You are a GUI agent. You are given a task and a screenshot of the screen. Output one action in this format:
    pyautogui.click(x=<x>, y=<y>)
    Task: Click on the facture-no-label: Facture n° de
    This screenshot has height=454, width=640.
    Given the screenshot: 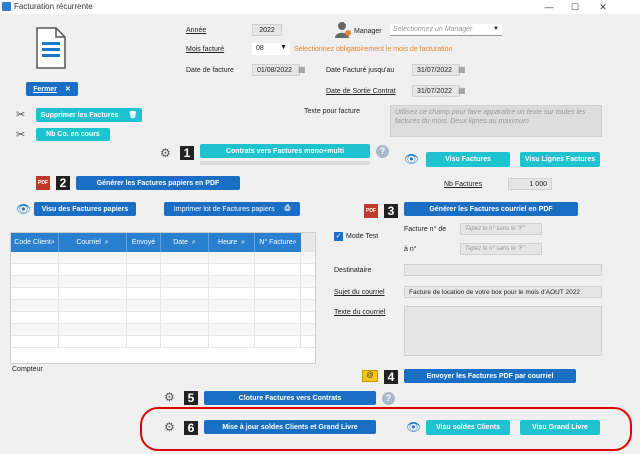 What is the action you would take?
    pyautogui.click(x=425, y=229)
    